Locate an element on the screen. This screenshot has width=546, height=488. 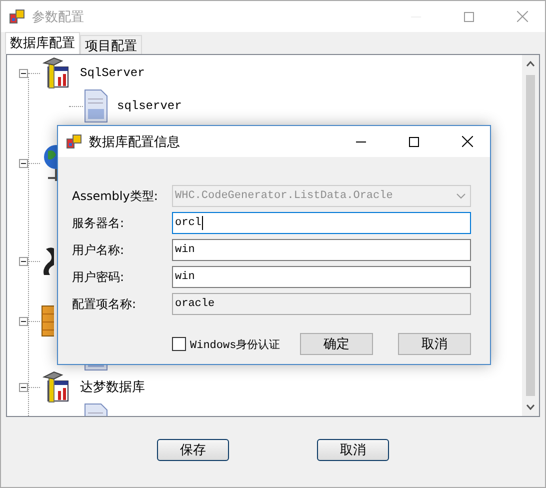
dialog-title: 数据库配置信息 is located at coordinates (135, 142).